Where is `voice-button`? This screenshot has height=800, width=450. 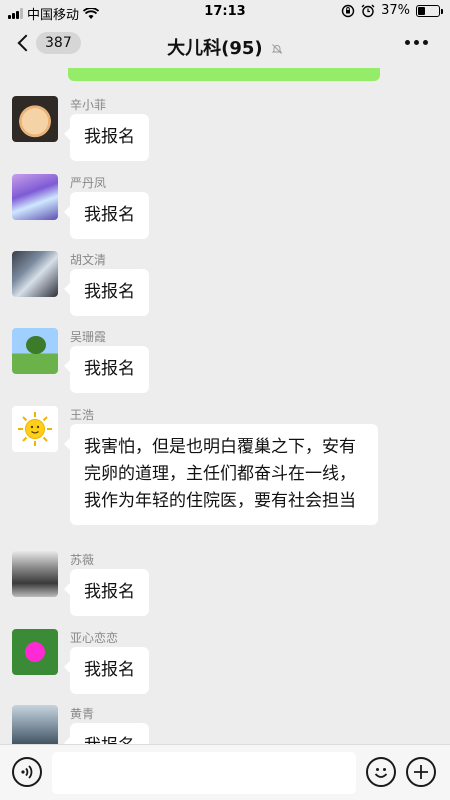 voice-button is located at coordinates (27, 772).